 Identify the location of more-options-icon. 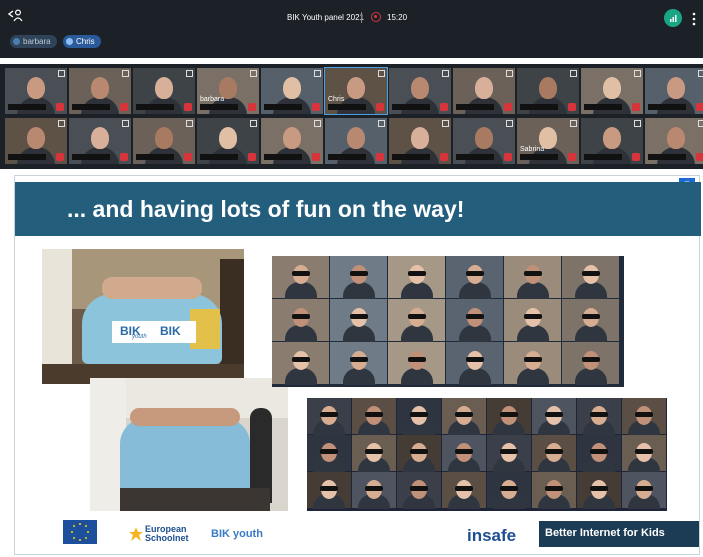
(694, 19).